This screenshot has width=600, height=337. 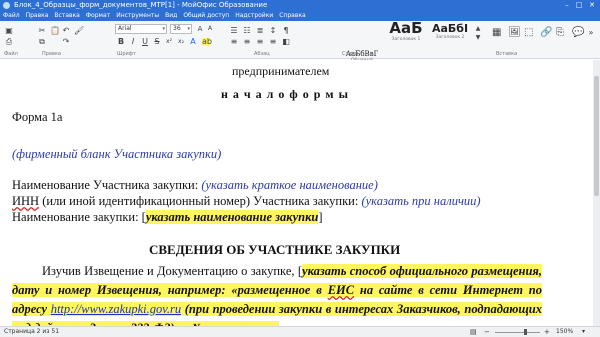 What do you see at coordinates (206, 16) in the screenshot?
I see `menu-sharing: Общий доступ` at bounding box center [206, 16].